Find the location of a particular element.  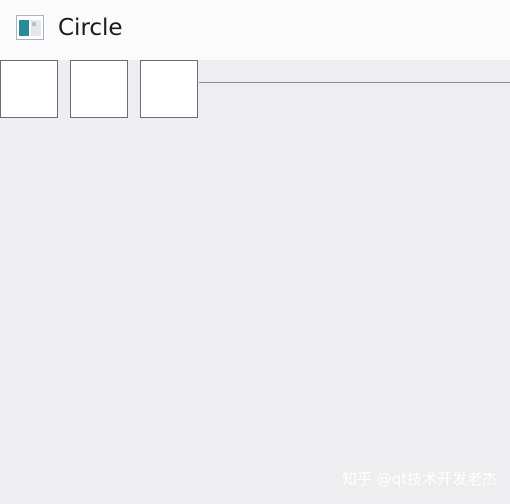

window-title: Circle is located at coordinates (90, 28).